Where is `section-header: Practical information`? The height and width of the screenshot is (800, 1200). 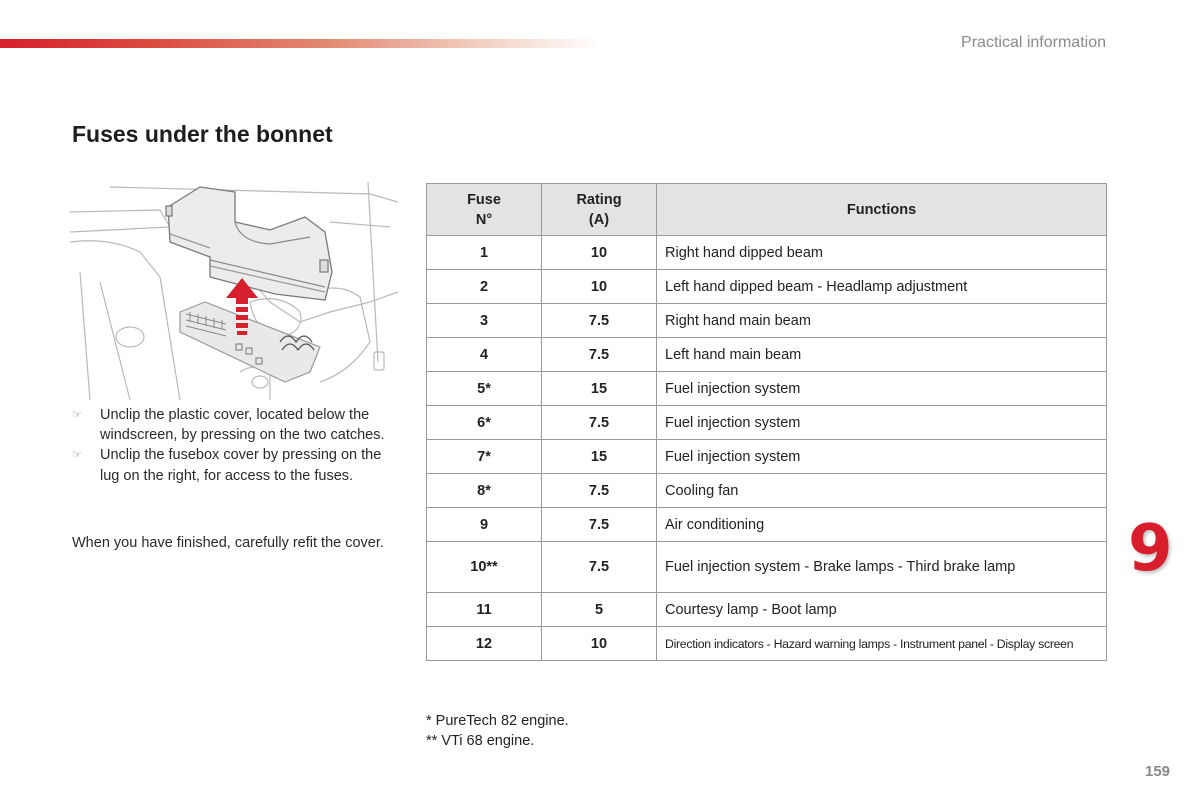
section-header: Practical information is located at coordinates (1033, 42).